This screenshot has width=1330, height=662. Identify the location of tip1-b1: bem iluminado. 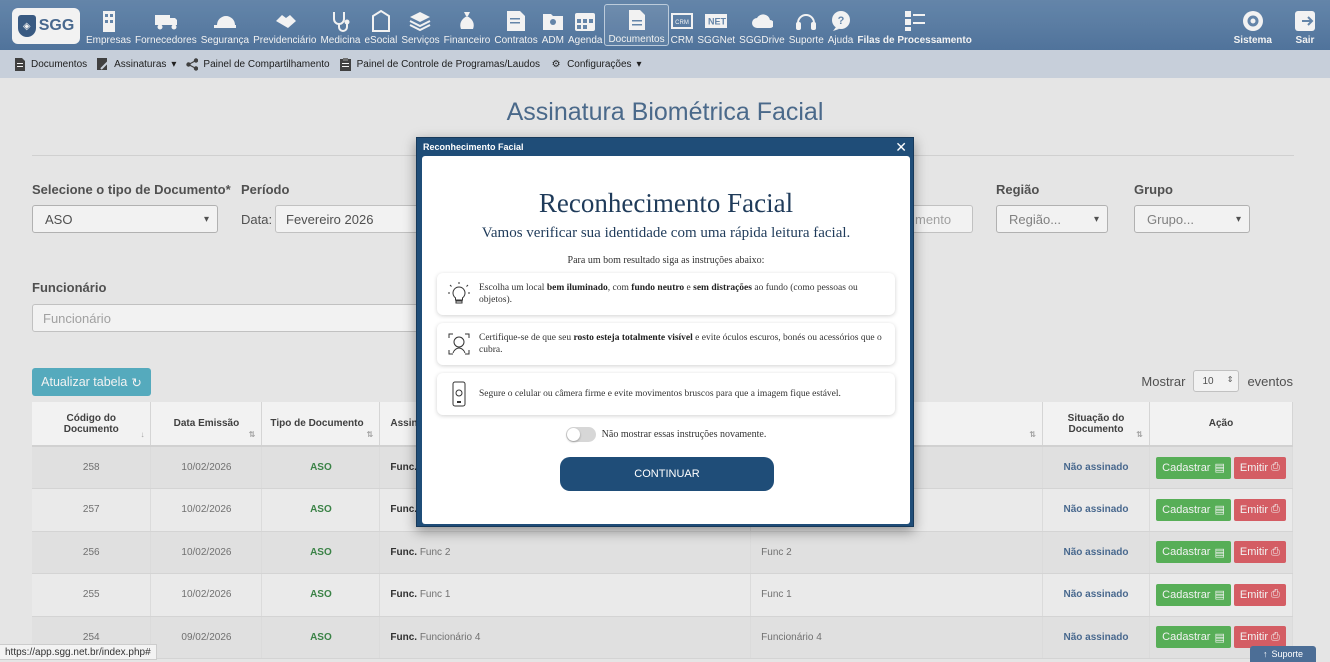
(577, 288).